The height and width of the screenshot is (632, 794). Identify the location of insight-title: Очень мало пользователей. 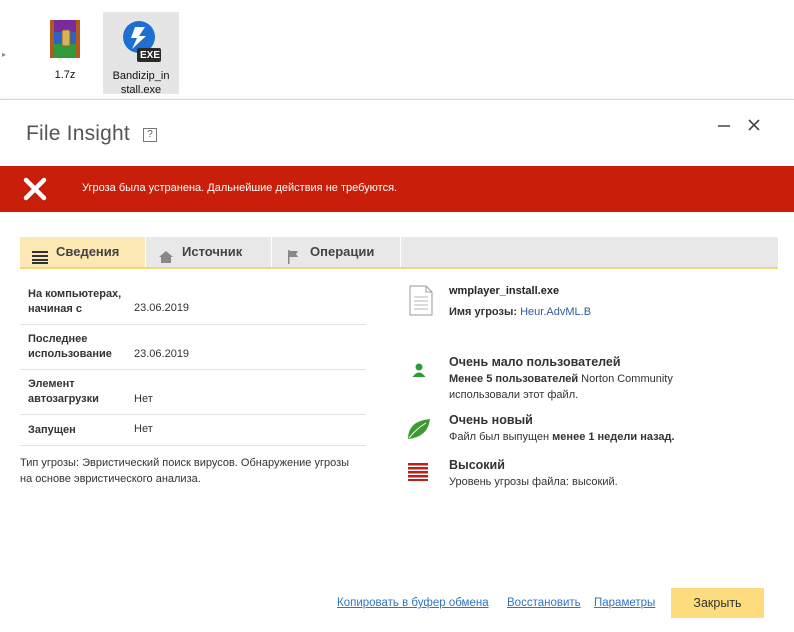
(535, 362).